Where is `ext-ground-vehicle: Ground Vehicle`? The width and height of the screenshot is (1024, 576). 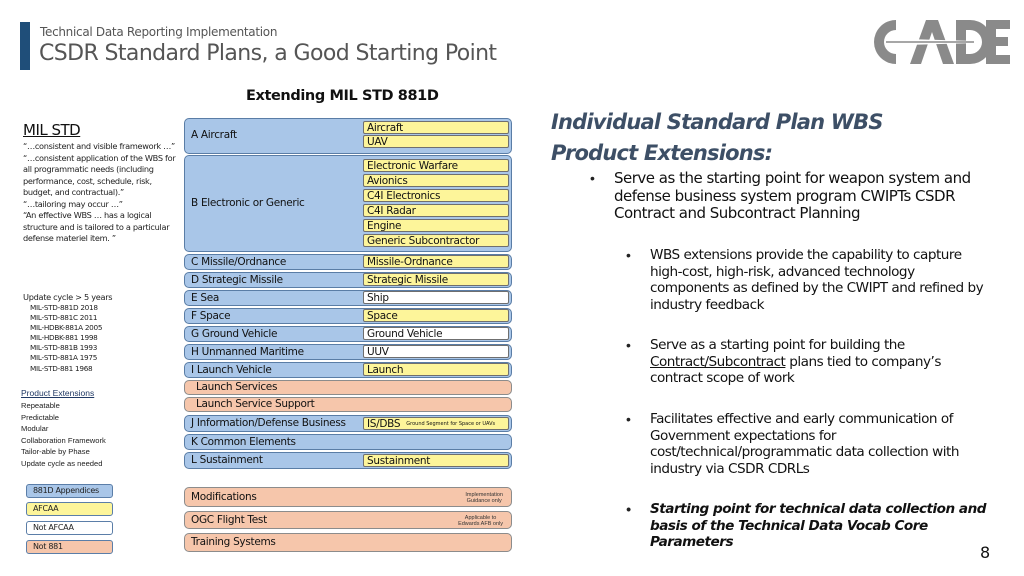 ext-ground-vehicle: Ground Vehicle is located at coordinates (436, 333).